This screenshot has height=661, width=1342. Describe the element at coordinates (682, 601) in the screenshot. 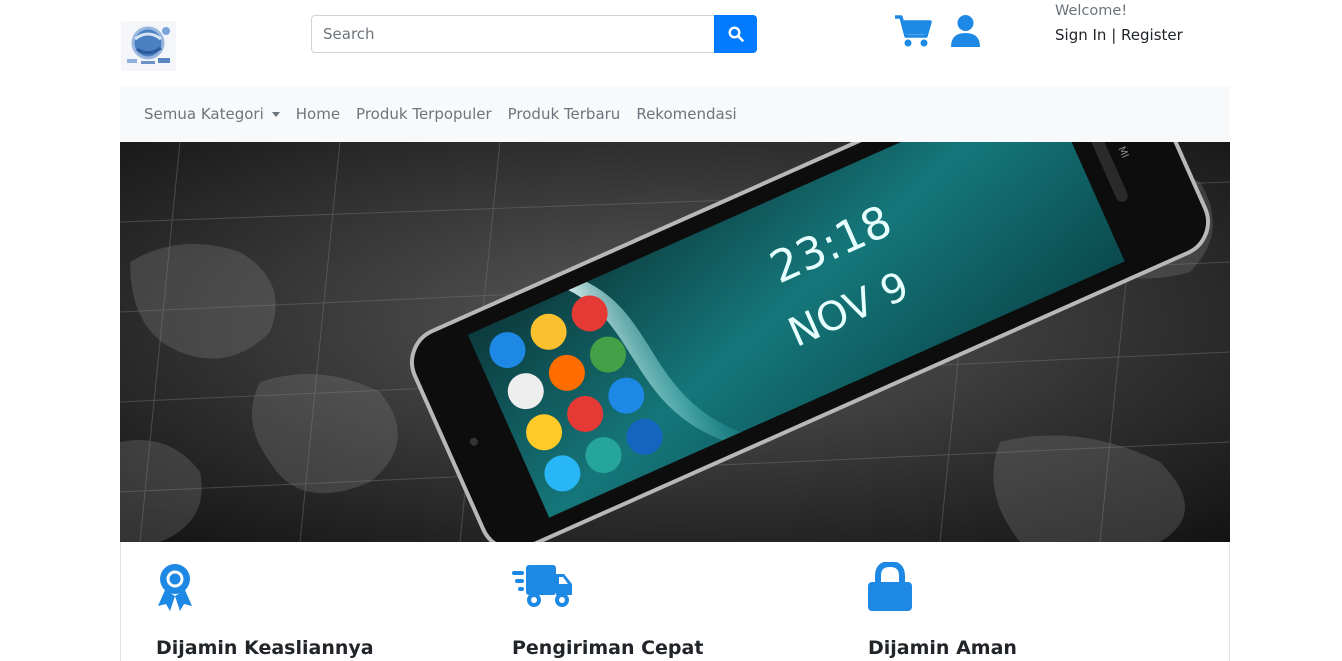

I see `feature-fast-shipping: Pengiriman Cepat` at that location.